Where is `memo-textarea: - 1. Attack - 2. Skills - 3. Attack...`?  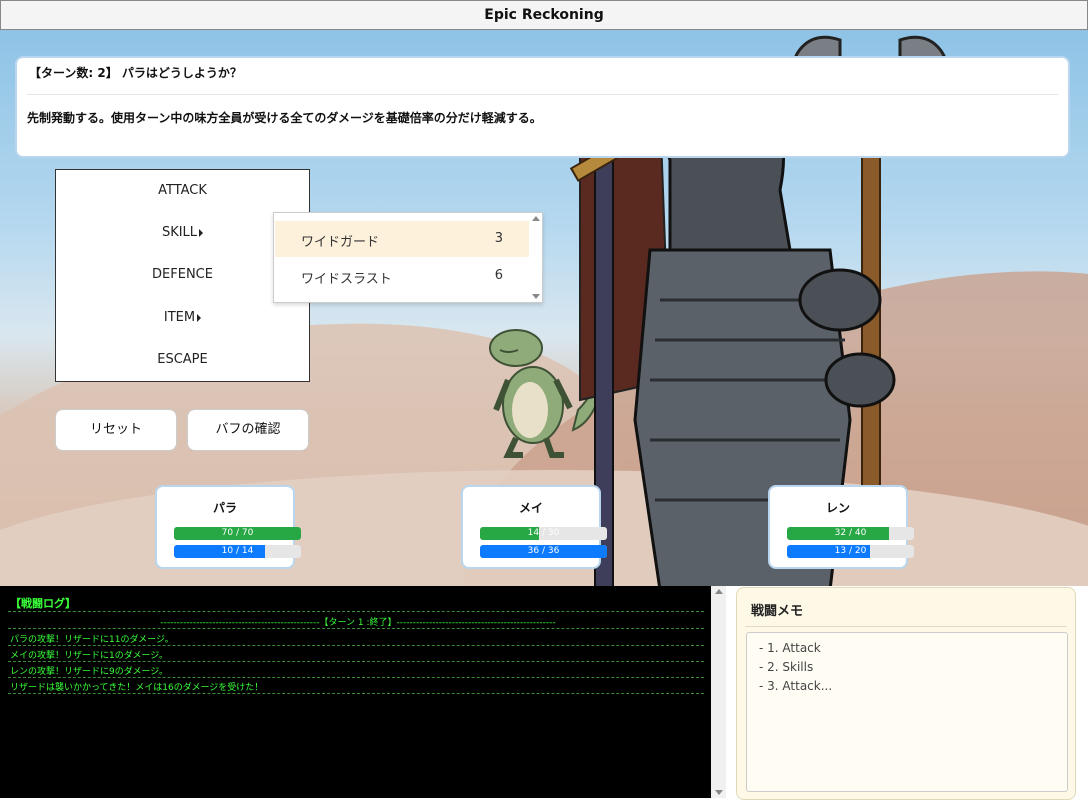 memo-textarea: - 1. Attack - 2. Skills - 3. Attack... is located at coordinates (907, 712).